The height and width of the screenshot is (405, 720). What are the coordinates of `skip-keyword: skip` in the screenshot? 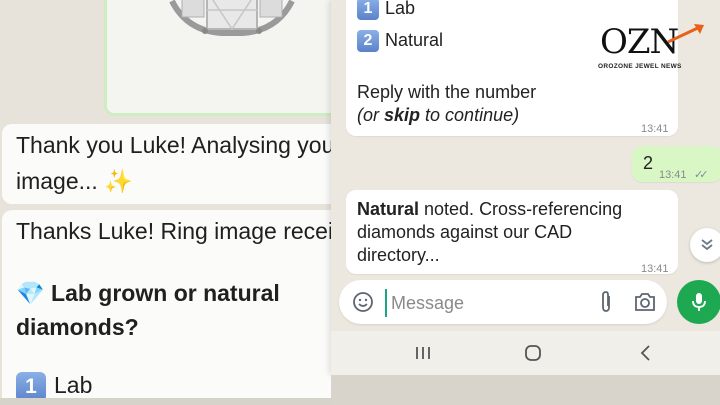 It's located at (402, 115).